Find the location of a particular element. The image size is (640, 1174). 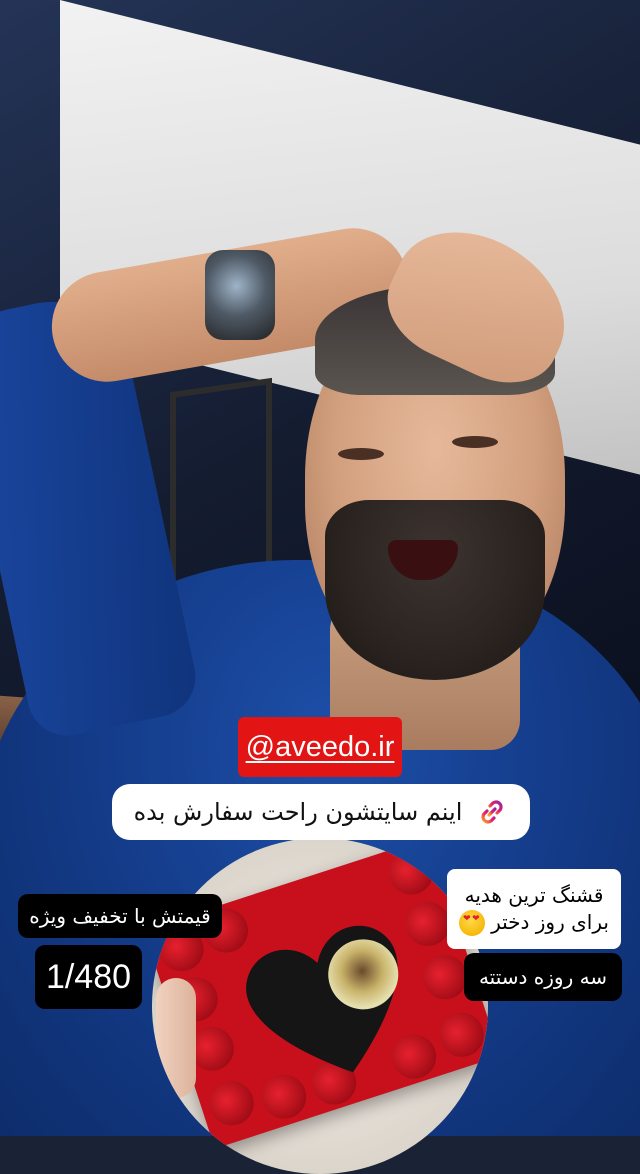

caption-pill: اینم سایتشون راحت سفارش بده is located at coordinates (321, 812).